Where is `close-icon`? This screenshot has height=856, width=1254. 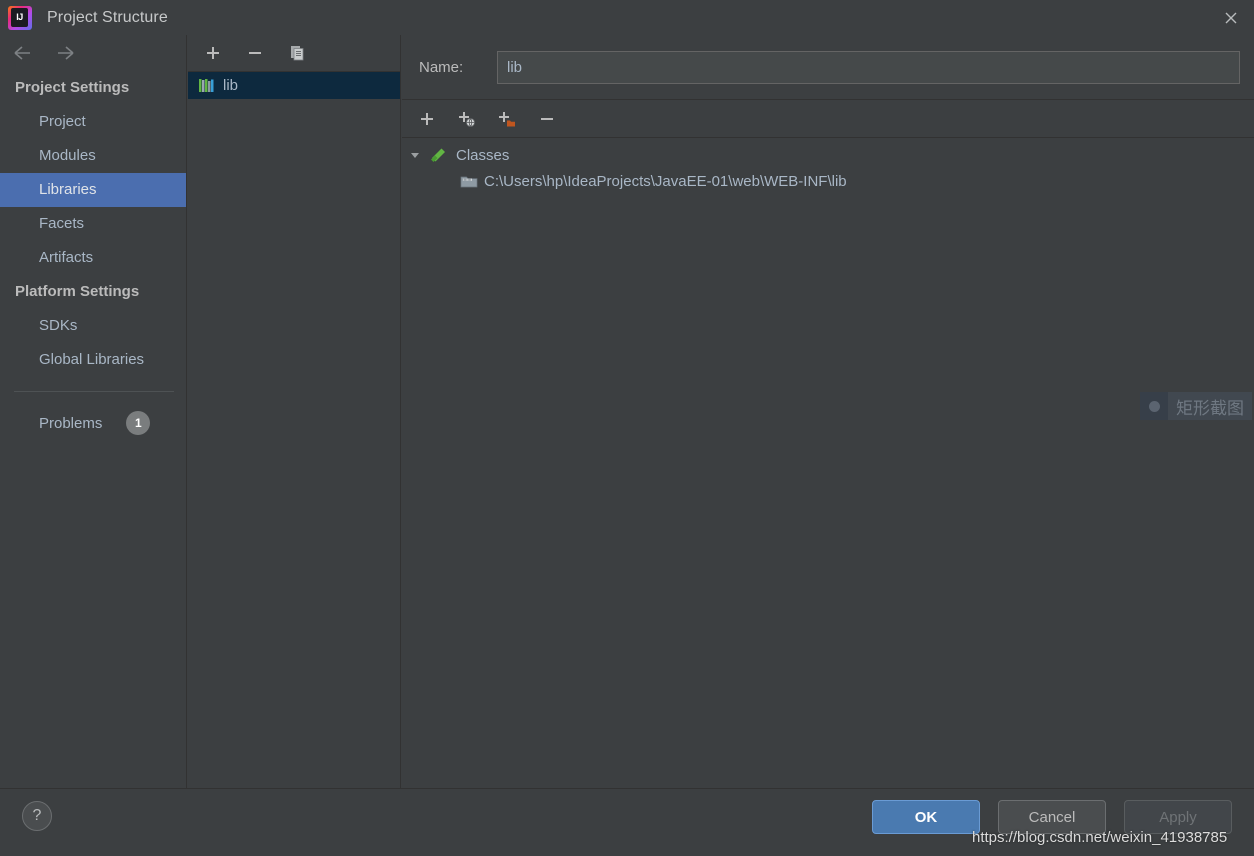 close-icon is located at coordinates (1231, 17).